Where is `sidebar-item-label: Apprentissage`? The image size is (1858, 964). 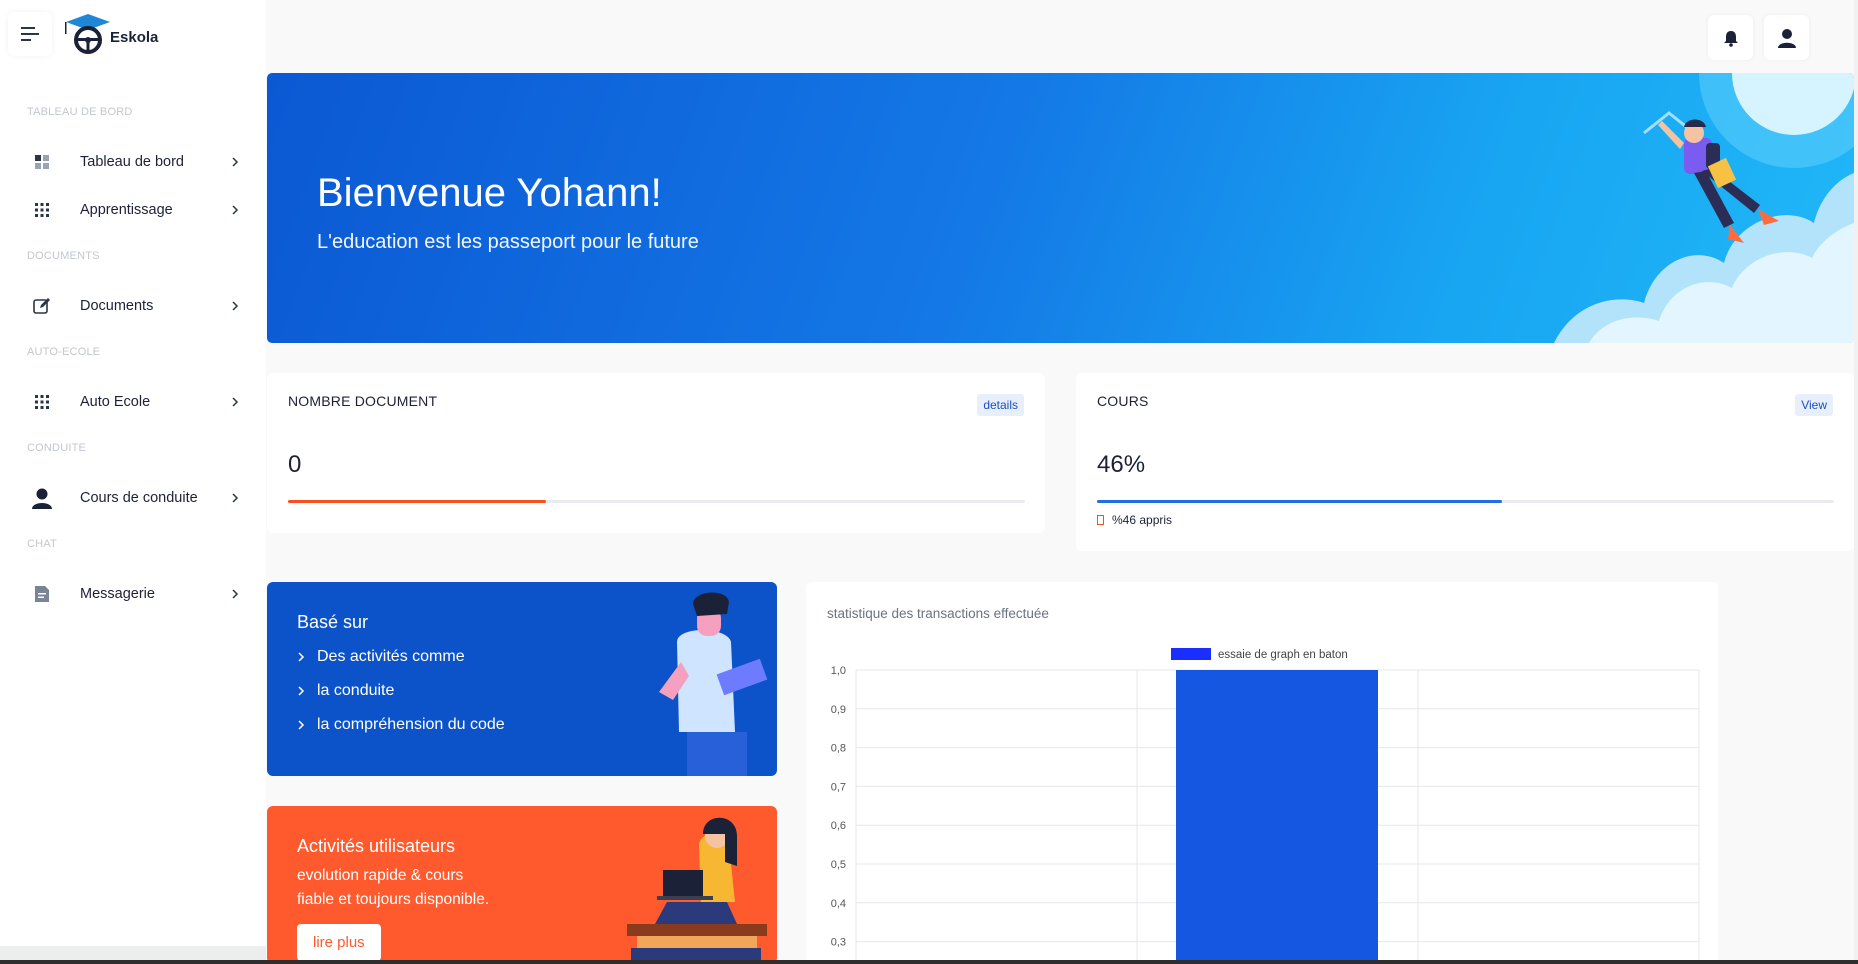
sidebar-item-label: Apprentissage is located at coordinates (126, 210).